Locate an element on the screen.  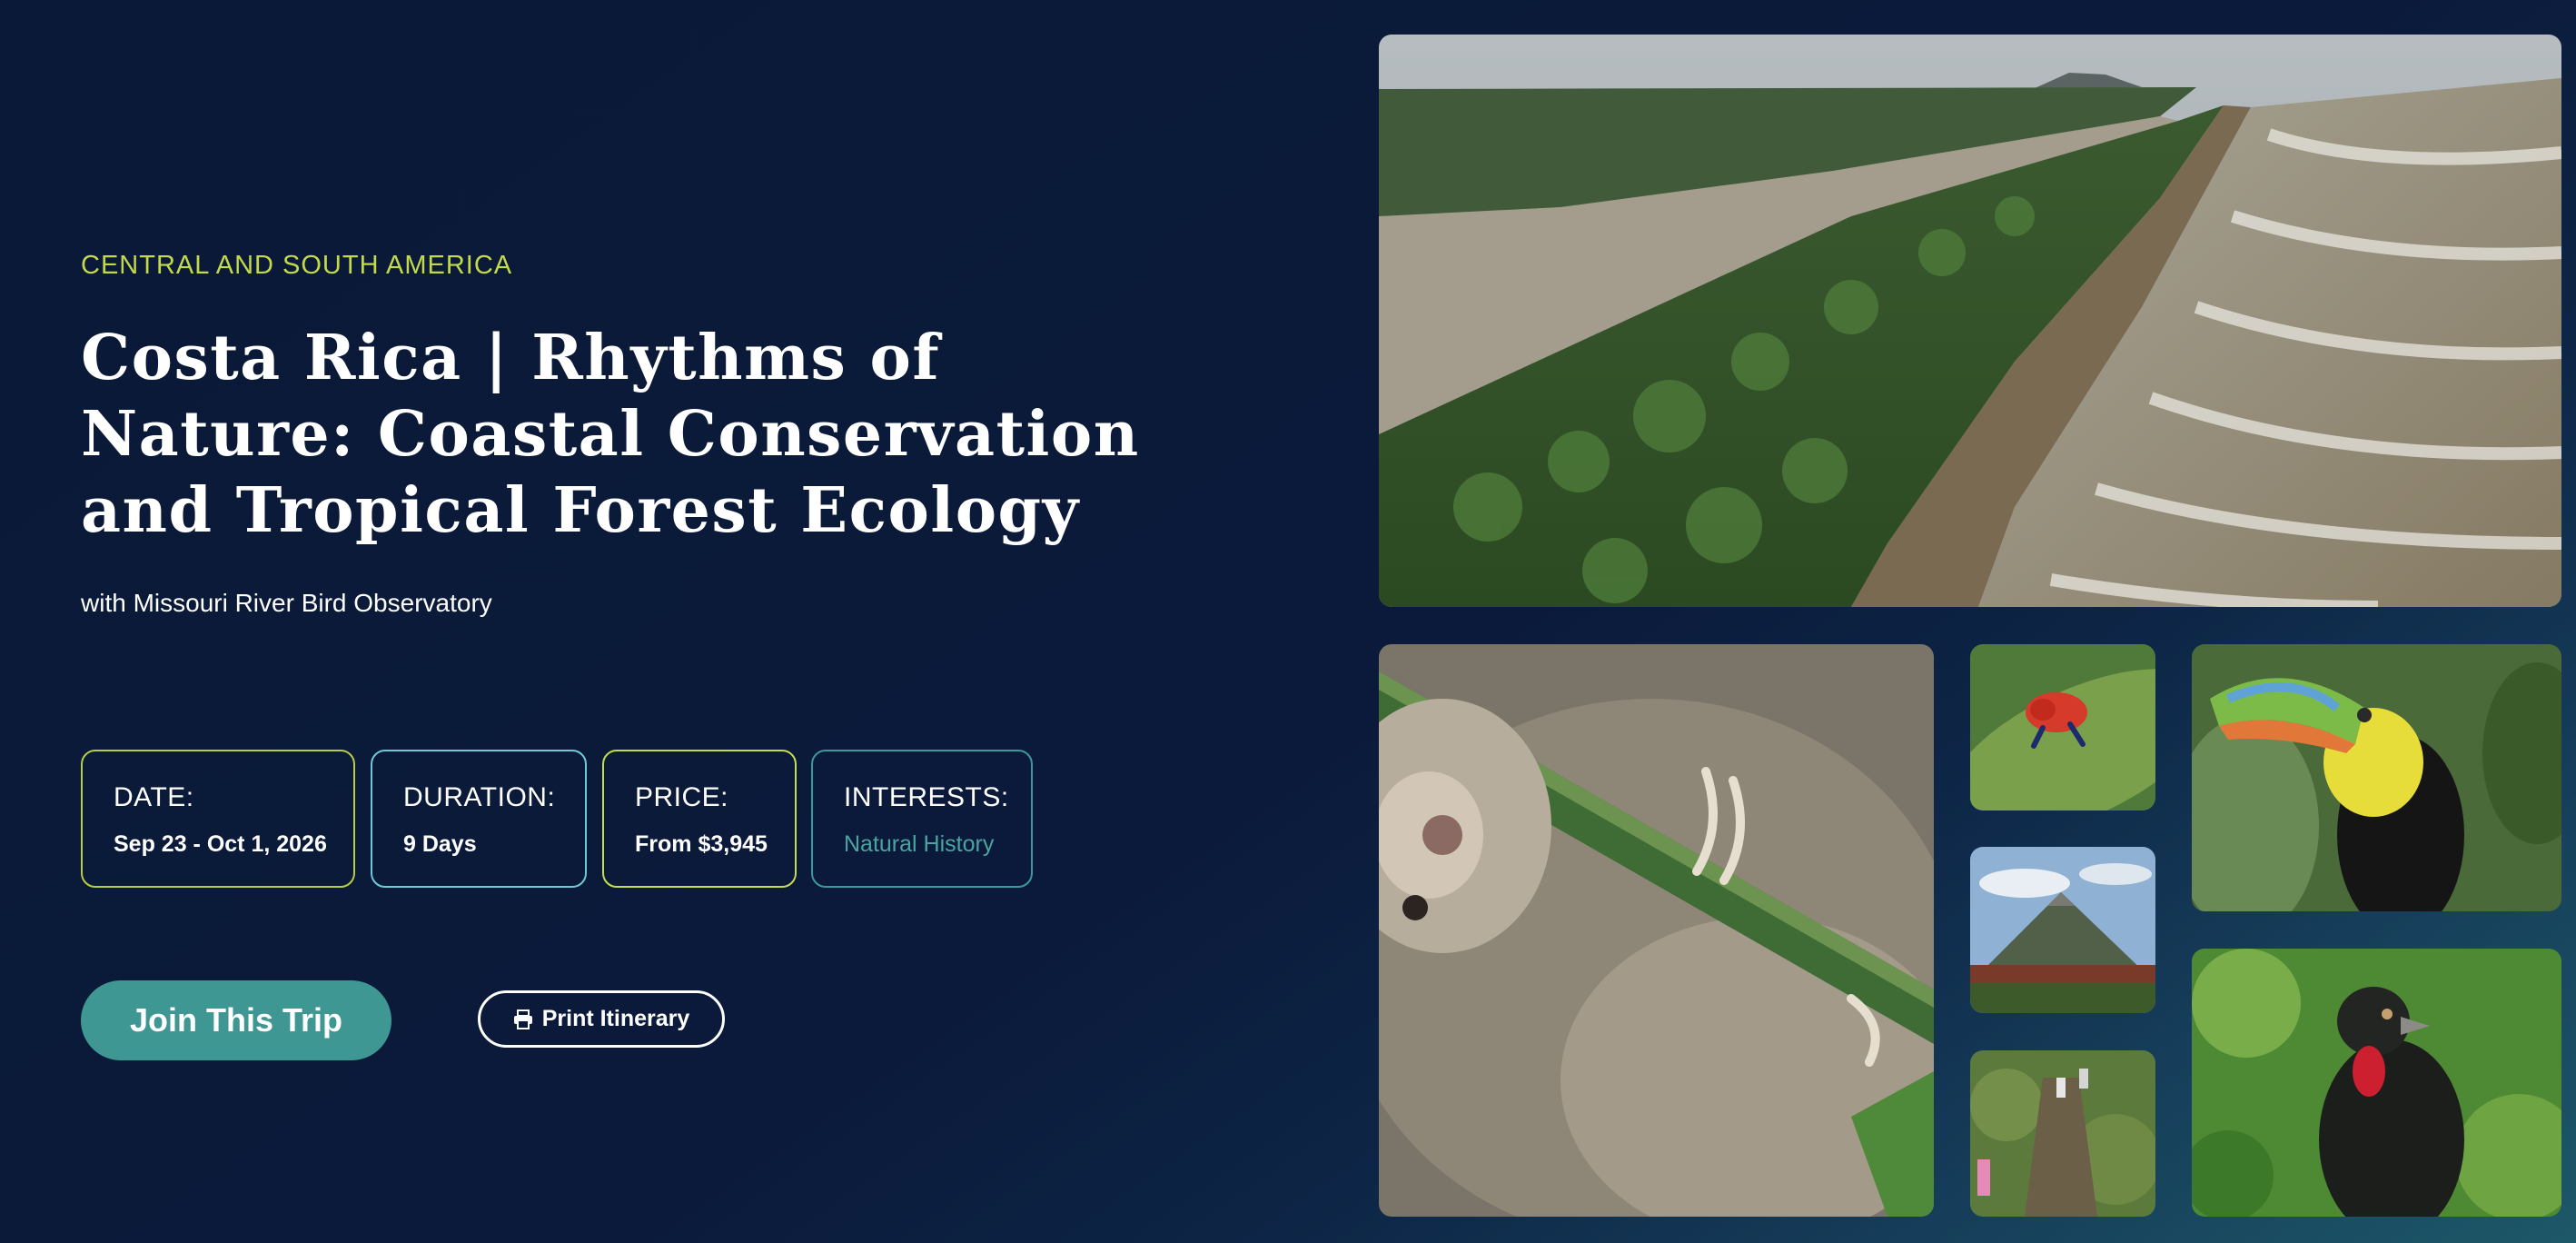
crested-guan-photo is located at coordinates (2376, 1083).